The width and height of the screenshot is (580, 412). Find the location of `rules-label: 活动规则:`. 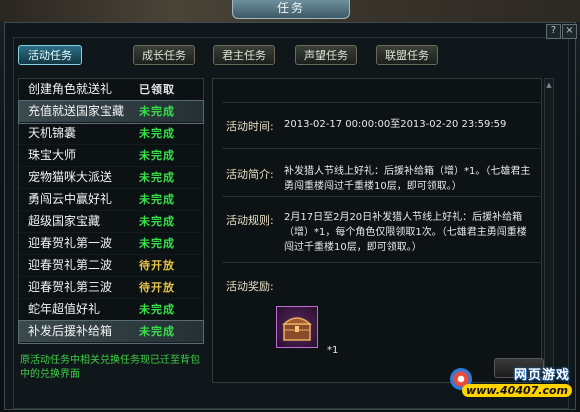

rules-label: 活动规则: is located at coordinates (250, 220).